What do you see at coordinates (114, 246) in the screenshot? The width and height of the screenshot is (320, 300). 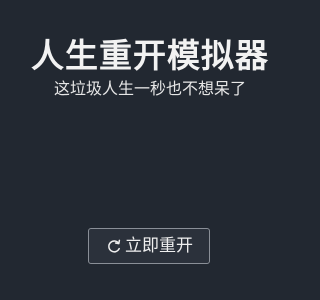 I see `refresh-icon` at bounding box center [114, 246].